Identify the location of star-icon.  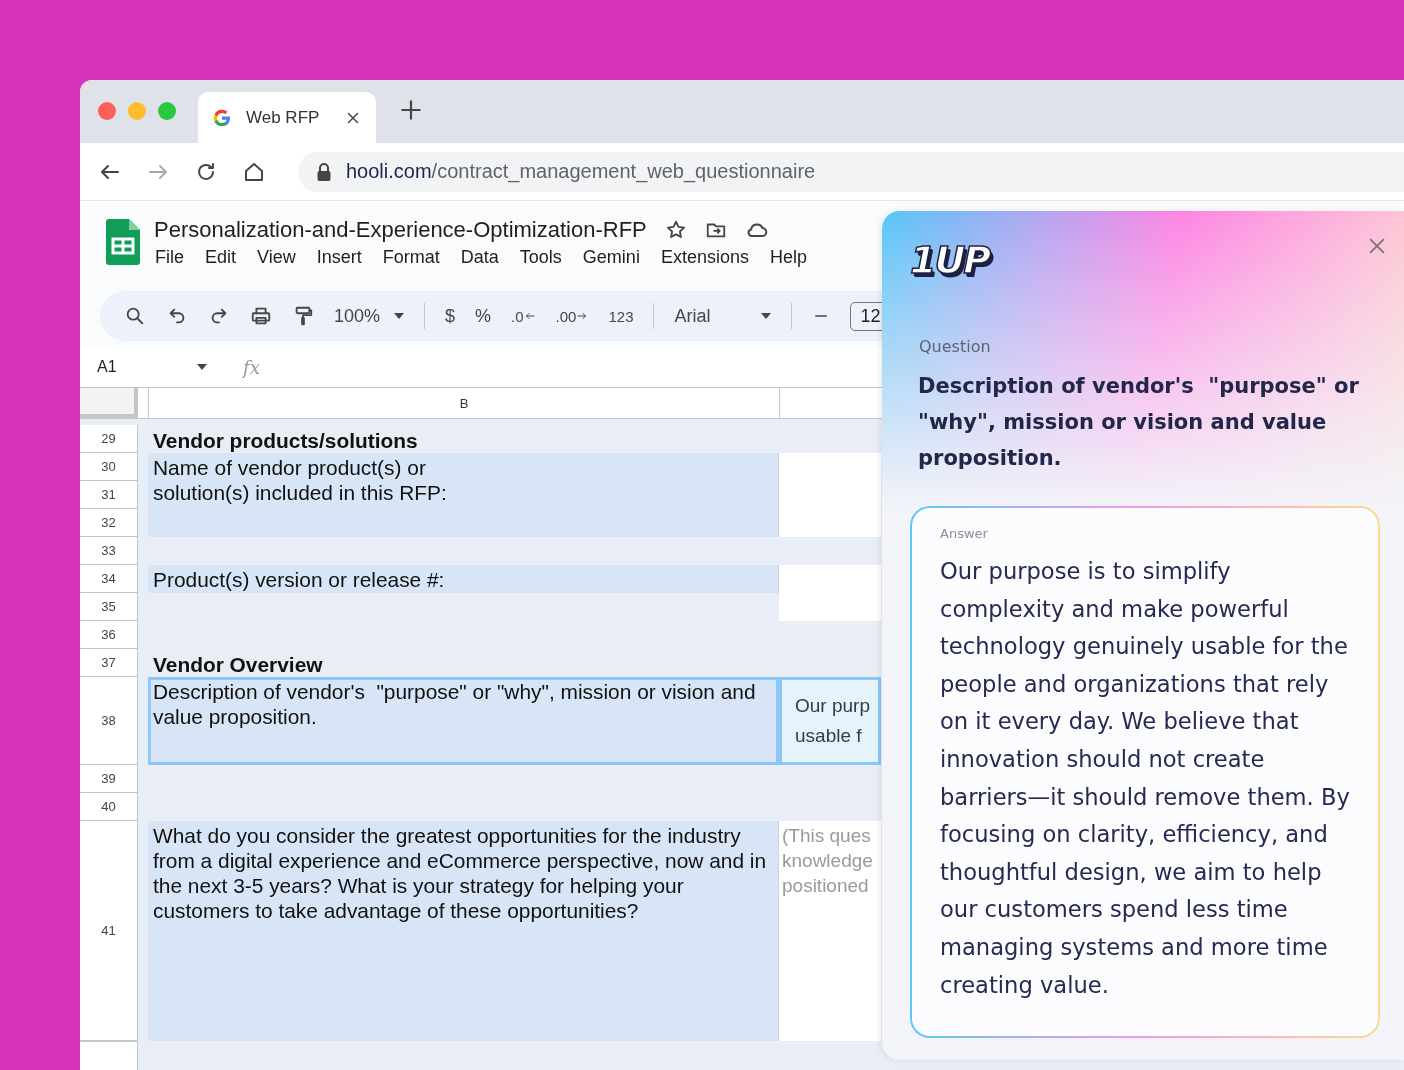
(675, 230).